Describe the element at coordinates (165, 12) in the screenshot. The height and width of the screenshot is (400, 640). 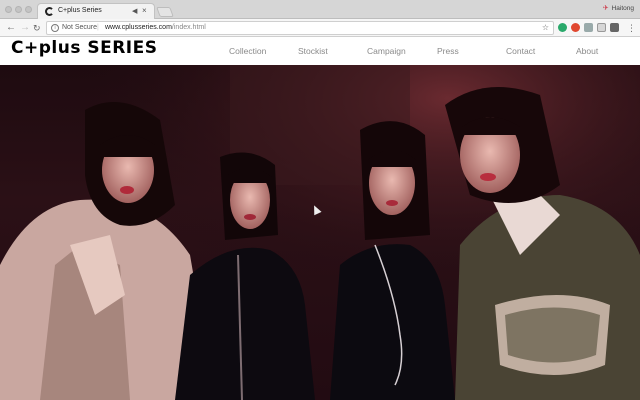
I see `new-tab-button` at that location.